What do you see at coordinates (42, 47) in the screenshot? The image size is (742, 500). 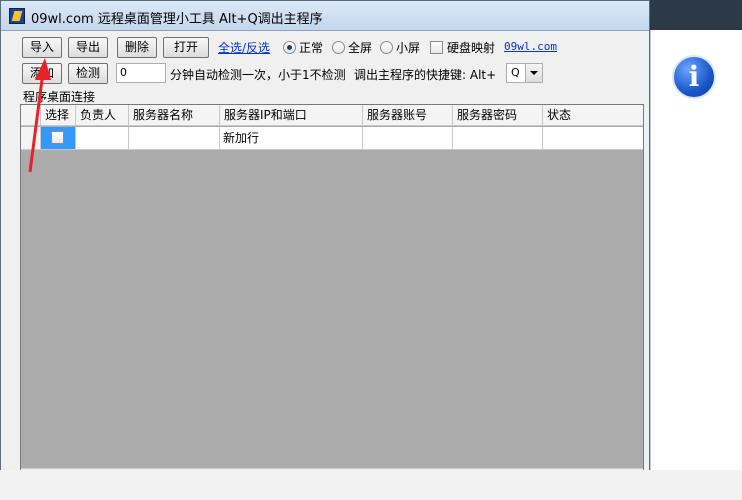 I see `import-button: 导入` at bounding box center [42, 47].